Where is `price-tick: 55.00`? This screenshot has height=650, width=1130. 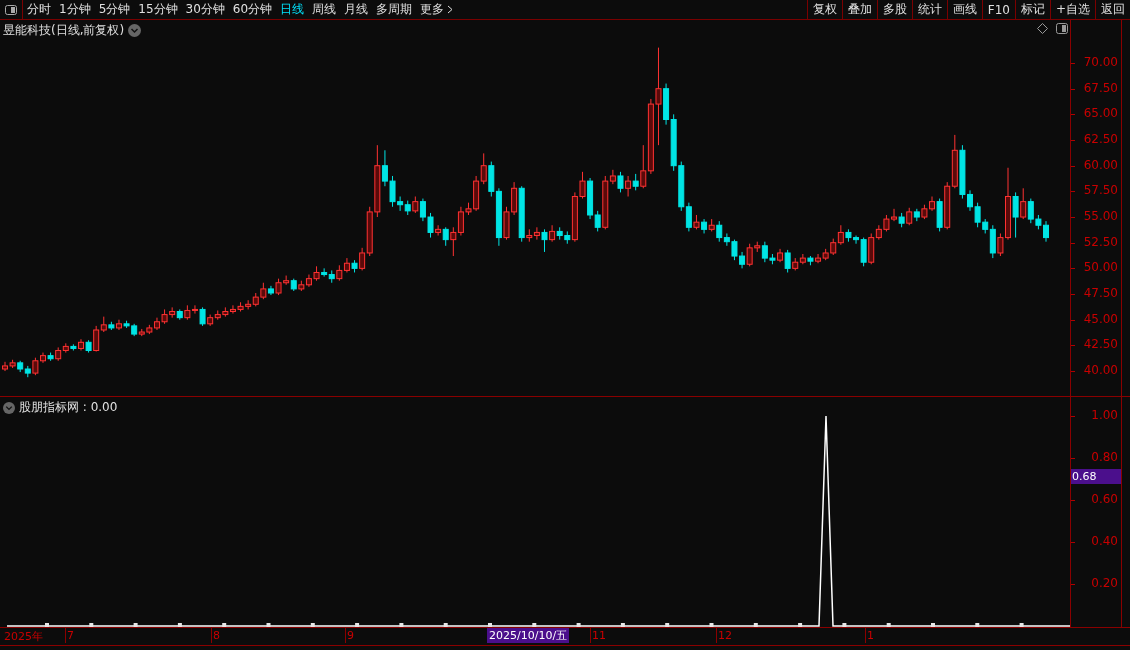 price-tick: 55.00 is located at coordinates (1100, 216).